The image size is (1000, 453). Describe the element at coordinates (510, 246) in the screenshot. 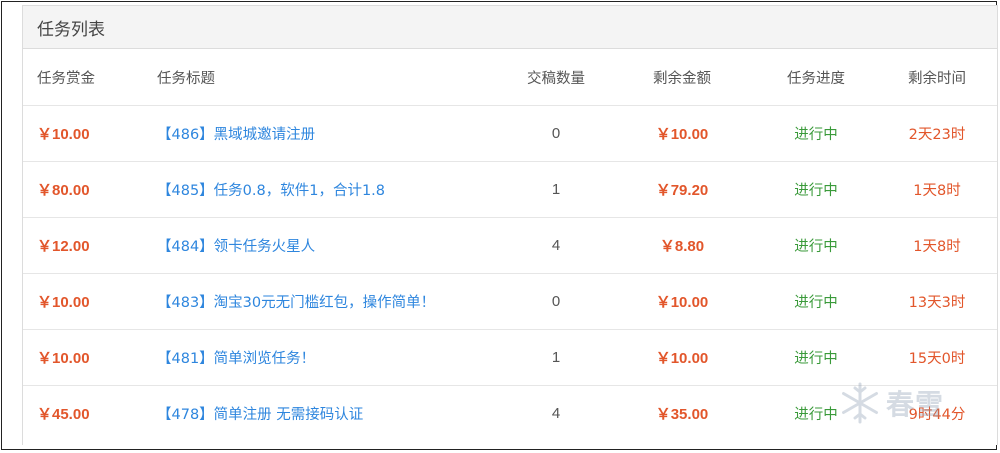

I see `table-row: ￥12.00 【484】领卡任务火星人 4 ￥8.80 进行中 1天8时` at that location.